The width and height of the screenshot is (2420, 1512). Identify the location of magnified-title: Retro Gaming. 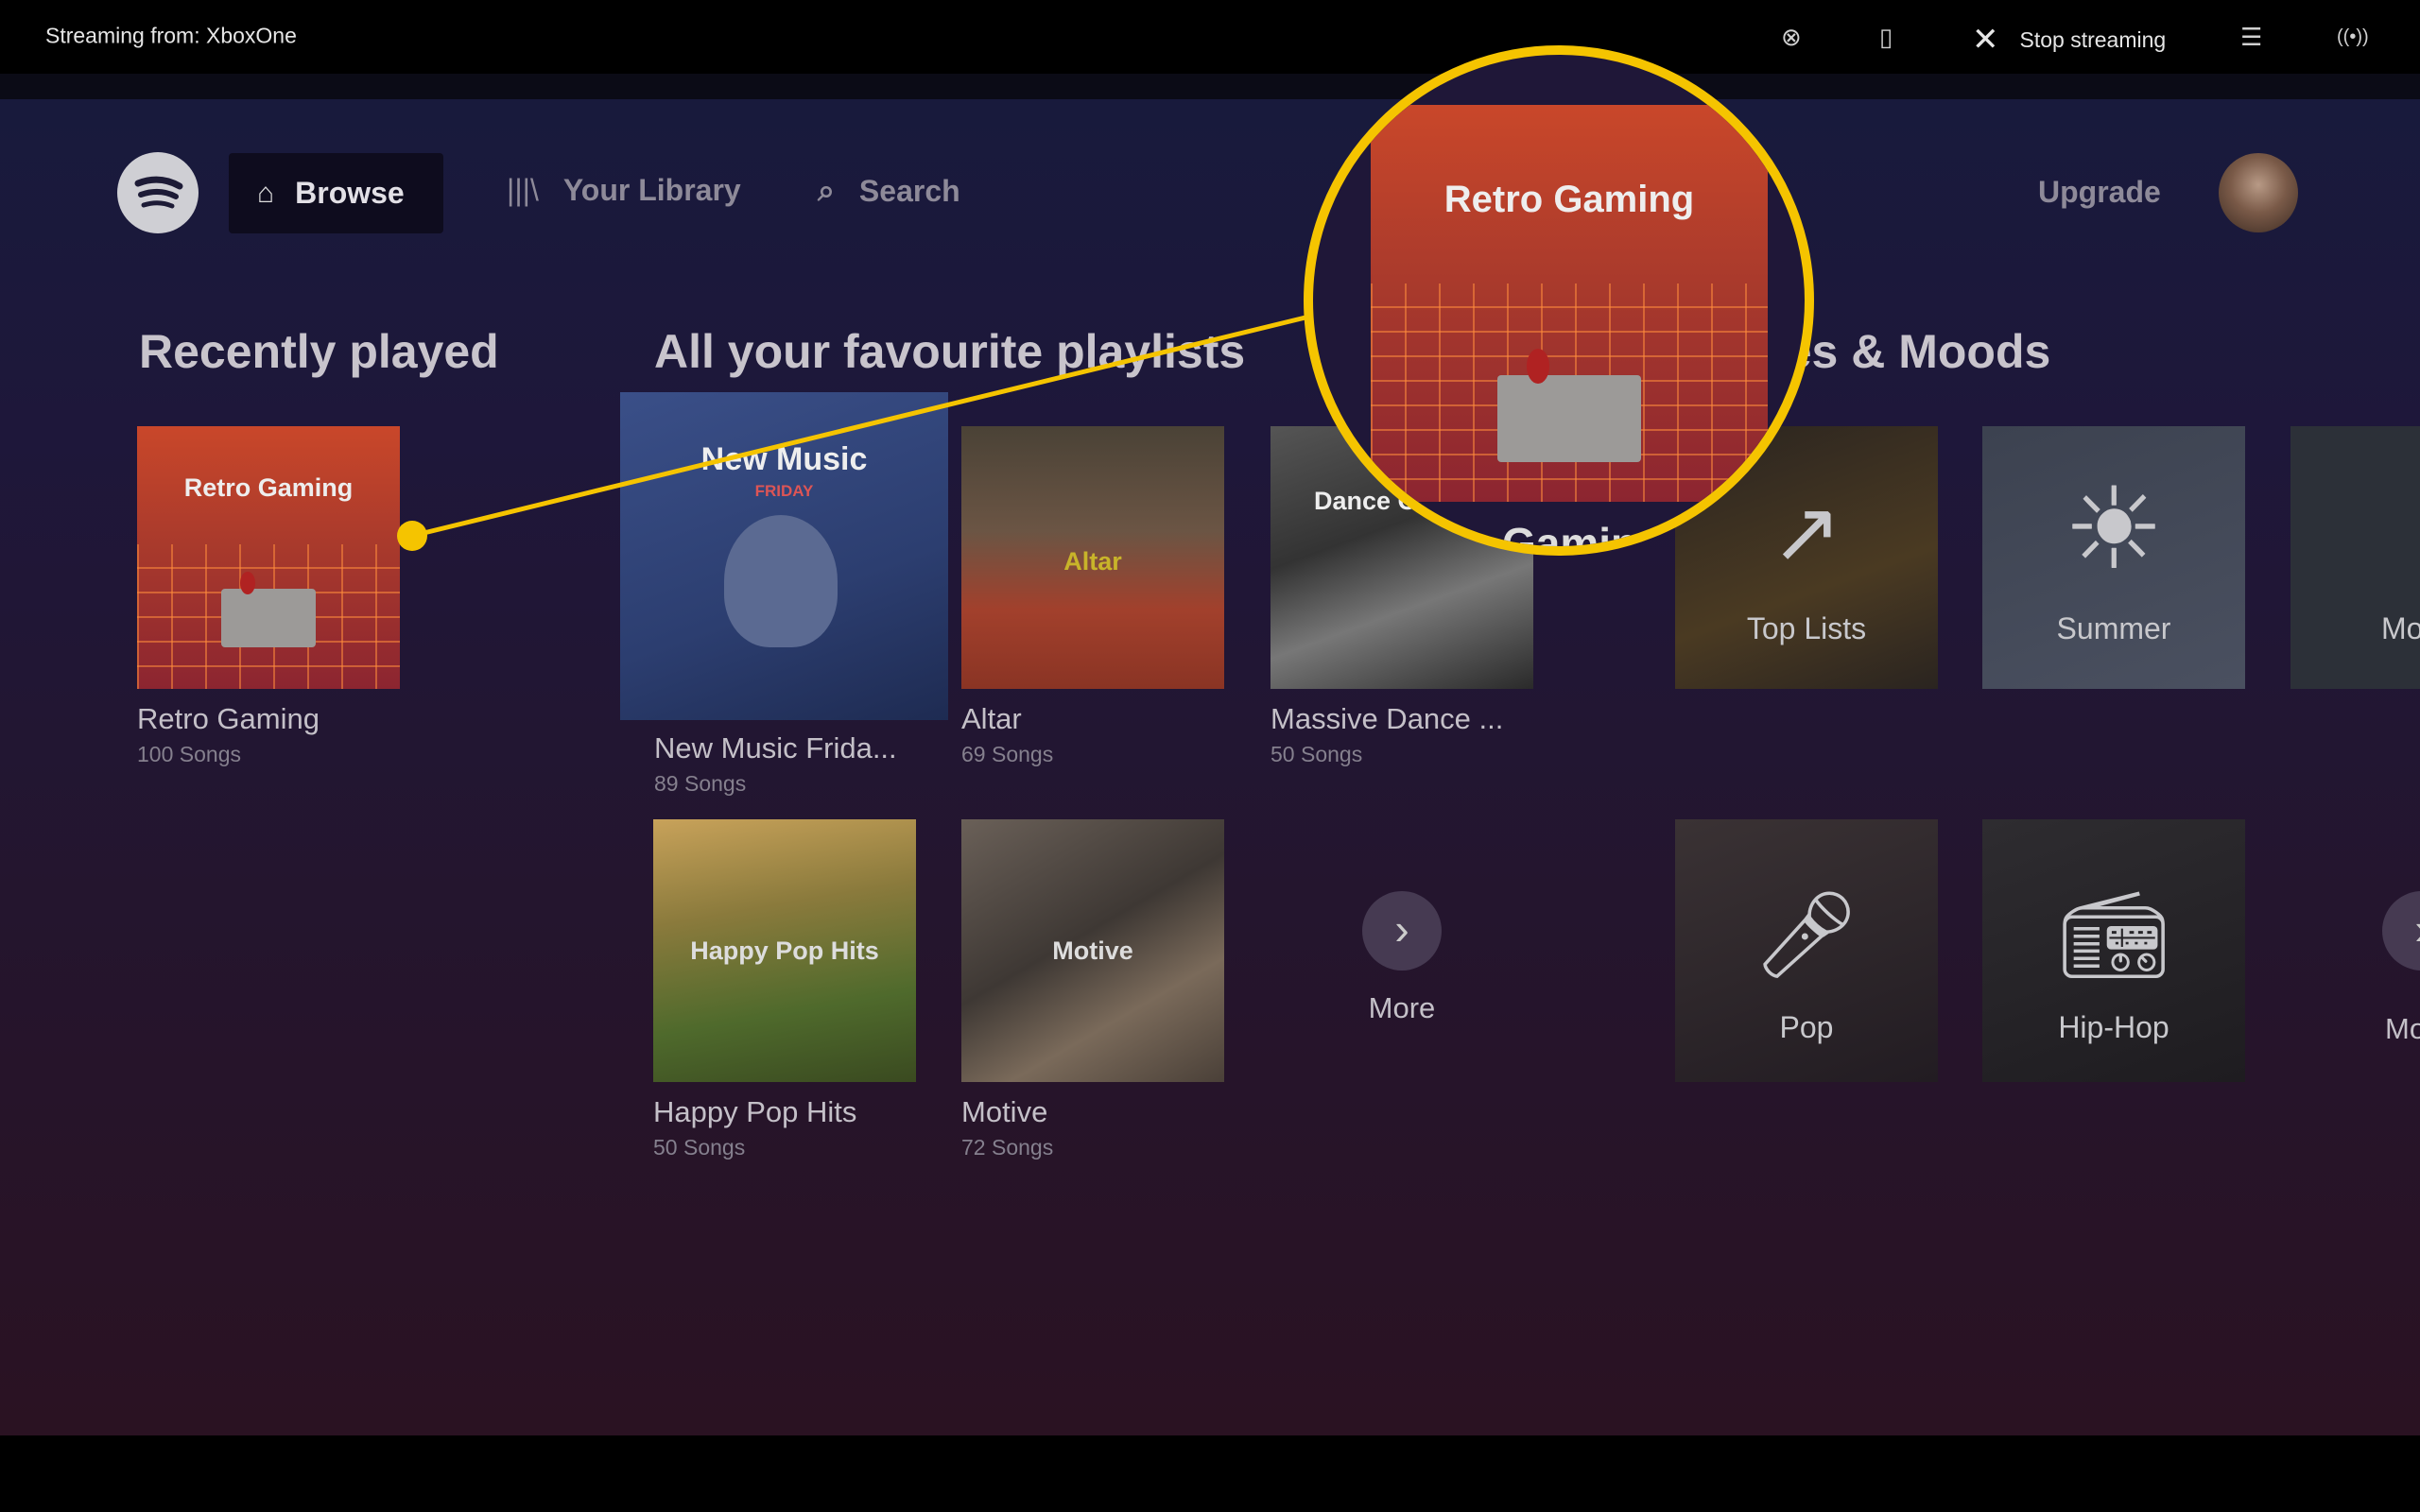
(1569, 199).